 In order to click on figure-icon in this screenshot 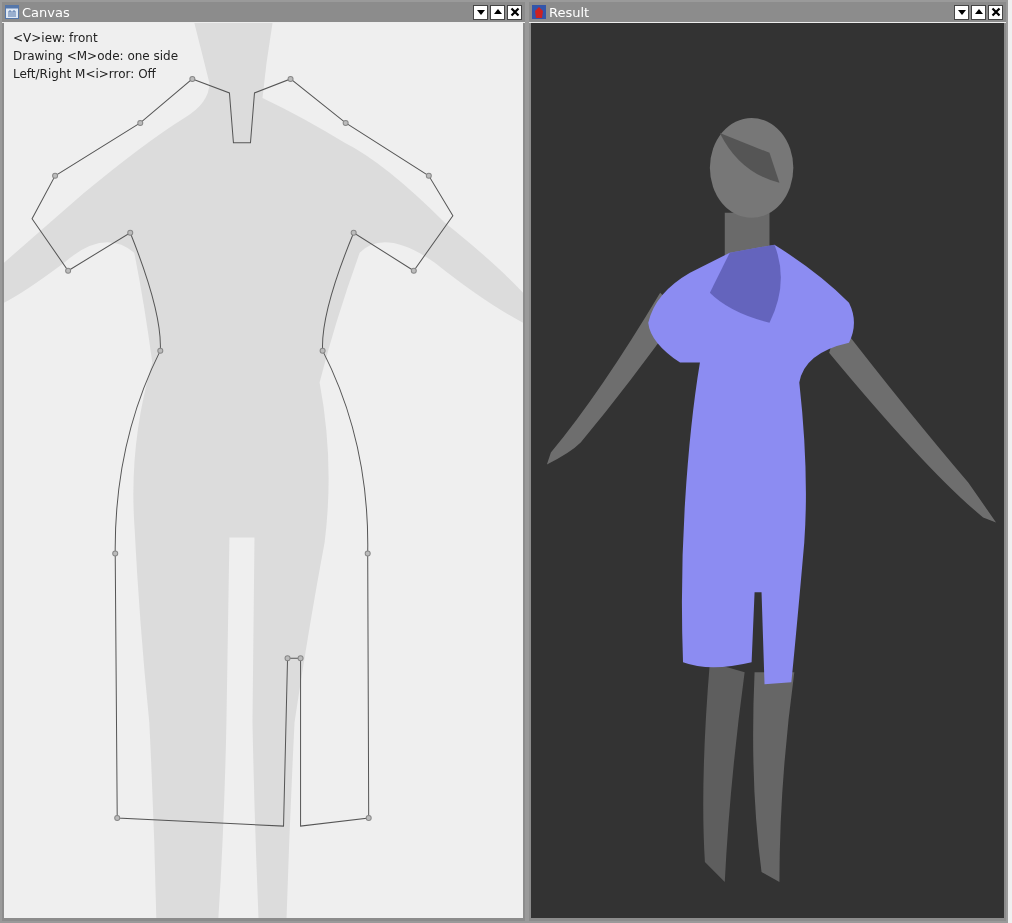, I will do `click(539, 12)`.